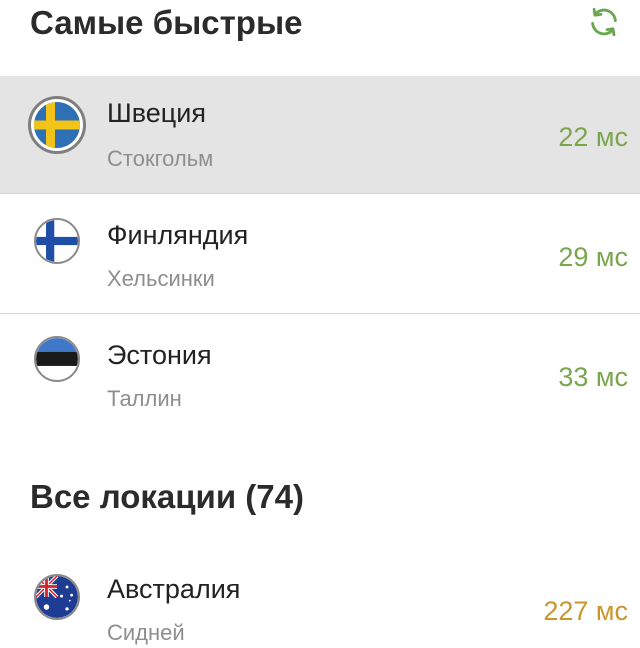 Image resolution: width=640 pixels, height=648 pixels. I want to click on server-ping-label: 33 мс, so click(593, 377).